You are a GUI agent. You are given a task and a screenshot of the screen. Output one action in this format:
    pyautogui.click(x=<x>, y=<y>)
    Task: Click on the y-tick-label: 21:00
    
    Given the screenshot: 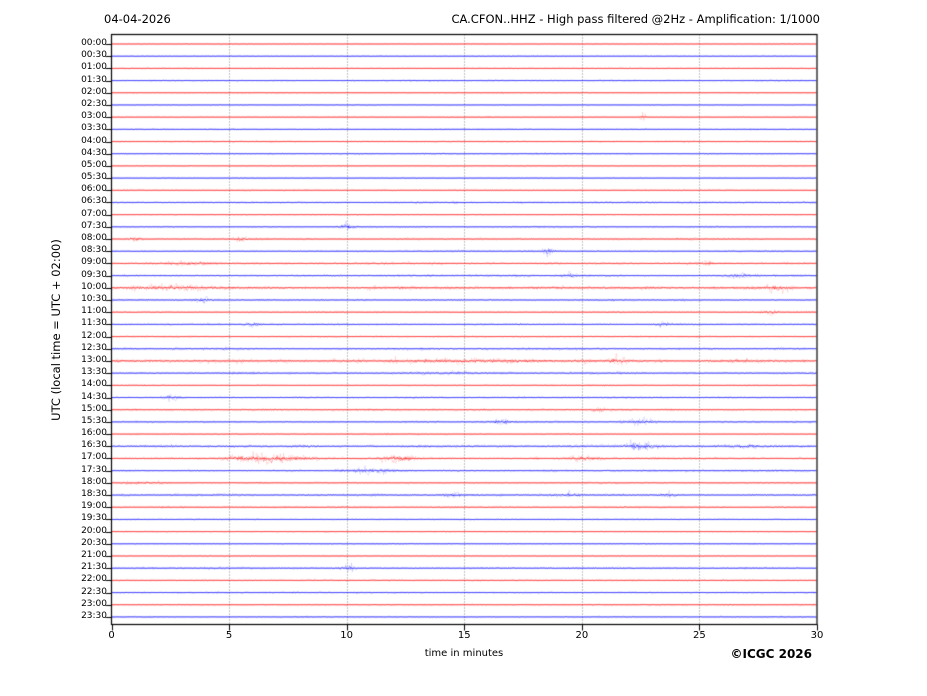 What is the action you would take?
    pyautogui.click(x=94, y=554)
    